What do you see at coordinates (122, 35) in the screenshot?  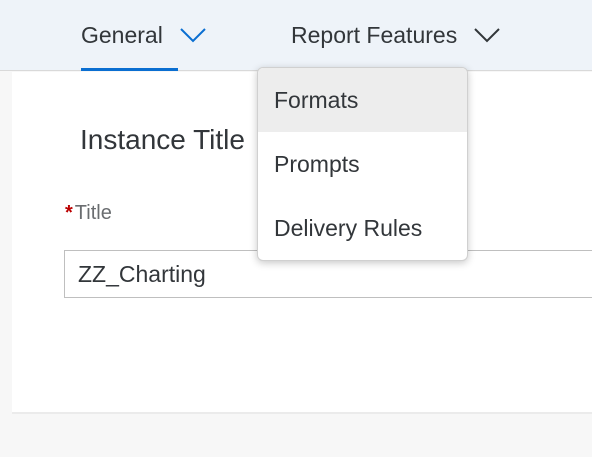 I see `tab-general-label: General` at bounding box center [122, 35].